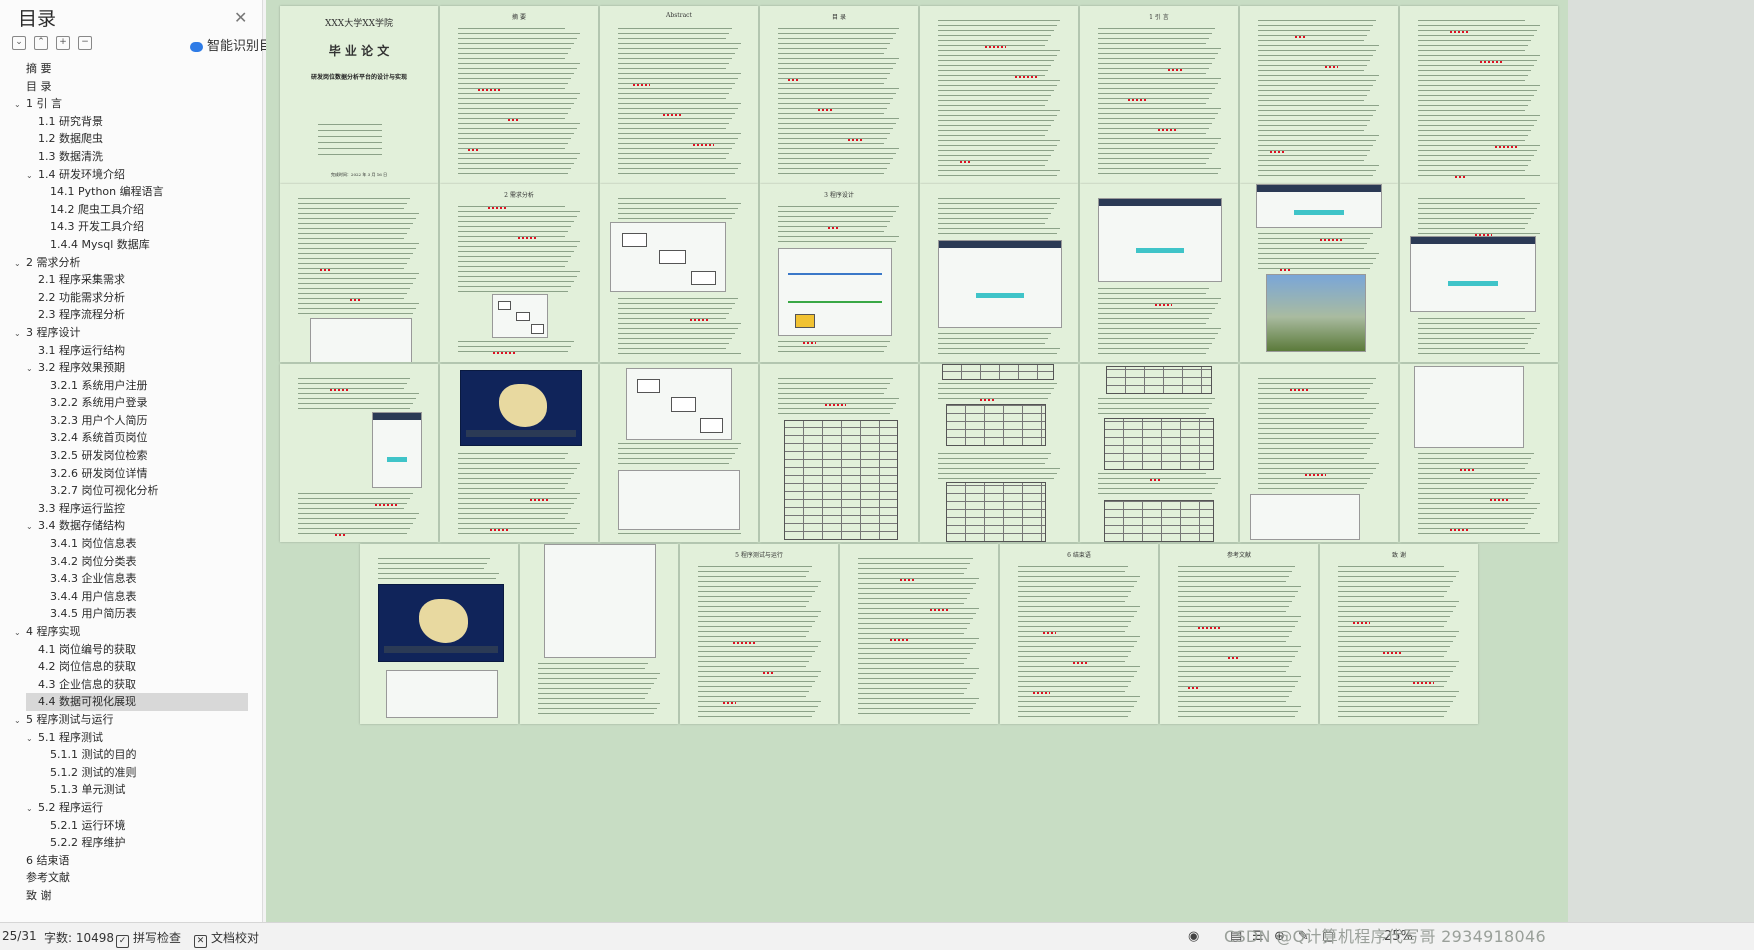  Describe the element at coordinates (131, 896) in the screenshot. I see `toc-item: 致 谢` at that location.